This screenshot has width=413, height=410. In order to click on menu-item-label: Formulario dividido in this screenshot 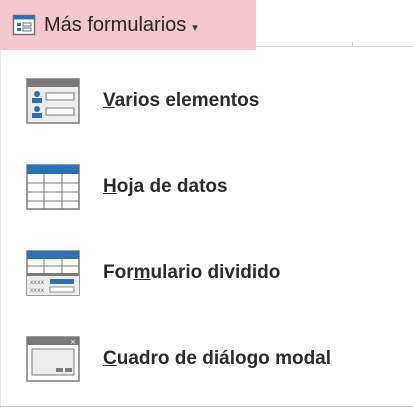, I will do `click(192, 272)`.